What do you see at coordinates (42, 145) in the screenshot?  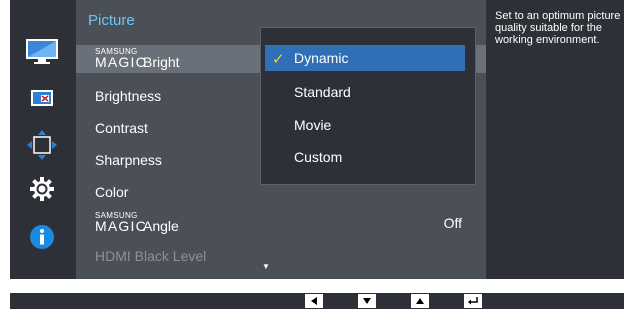 I see `resize-arrows-icon` at bounding box center [42, 145].